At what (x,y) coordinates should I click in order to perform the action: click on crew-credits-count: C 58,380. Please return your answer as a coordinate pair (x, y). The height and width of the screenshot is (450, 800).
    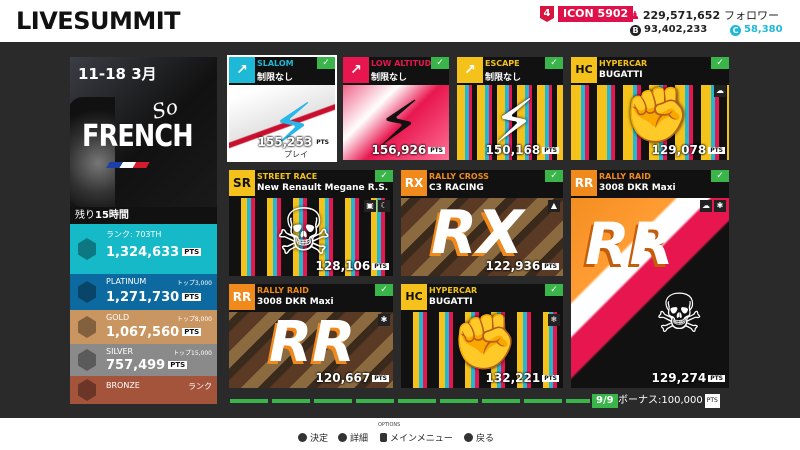
    Looking at the image, I should click on (756, 30).